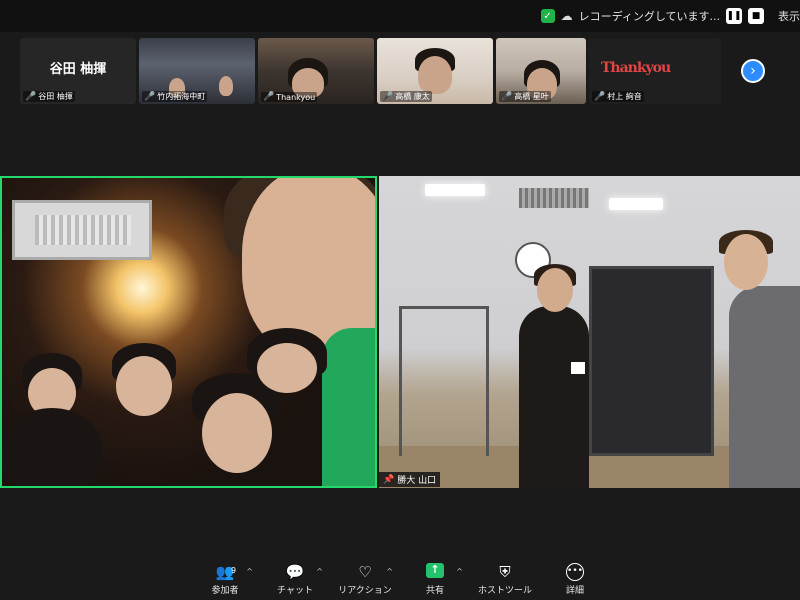 Image resolution: width=800 pixels, height=600 pixels. What do you see at coordinates (365, 590) in the screenshot?
I see `reaction-label: リアクション` at bounding box center [365, 590].